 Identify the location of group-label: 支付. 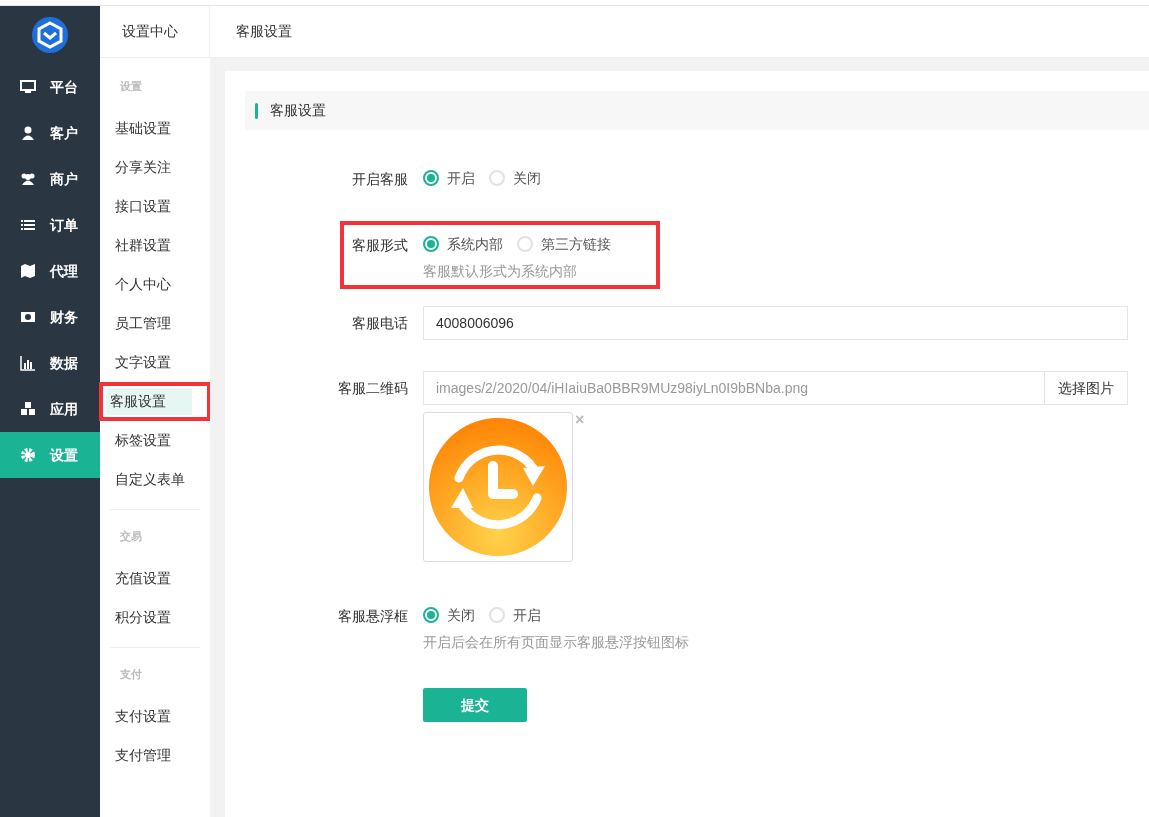
(131, 674).